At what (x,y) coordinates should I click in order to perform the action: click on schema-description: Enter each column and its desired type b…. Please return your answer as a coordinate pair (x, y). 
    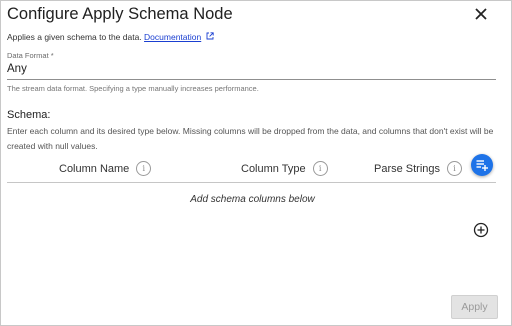
    Looking at the image, I should click on (250, 138).